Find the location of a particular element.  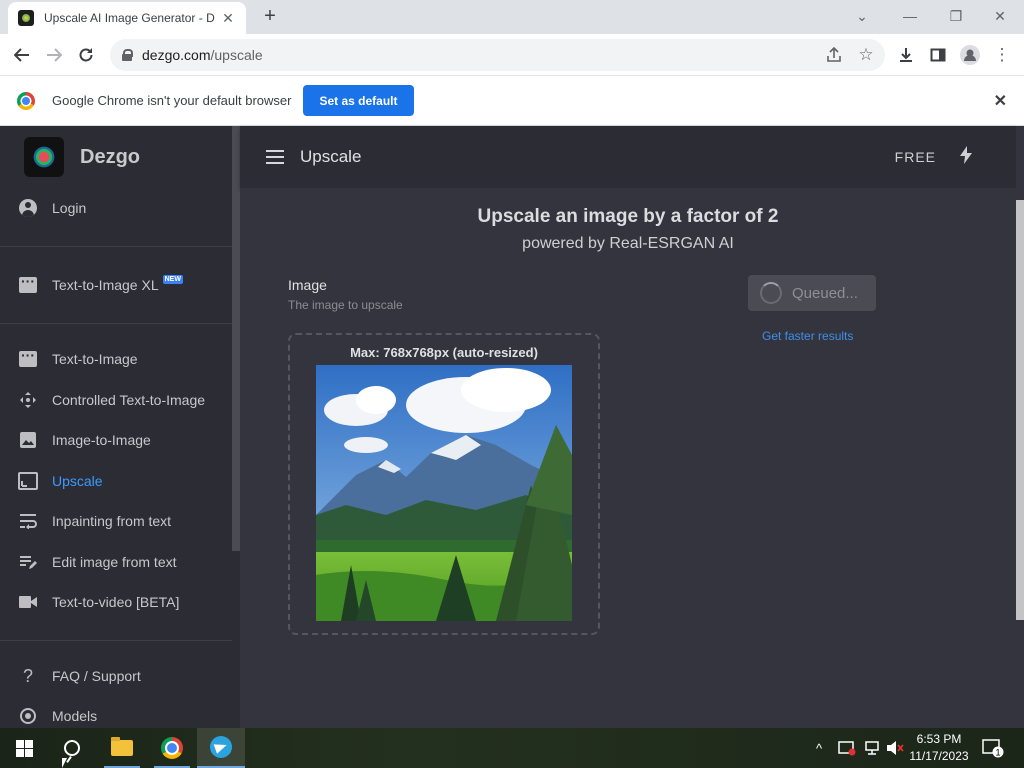

upscale-icon is located at coordinates (28, 481).